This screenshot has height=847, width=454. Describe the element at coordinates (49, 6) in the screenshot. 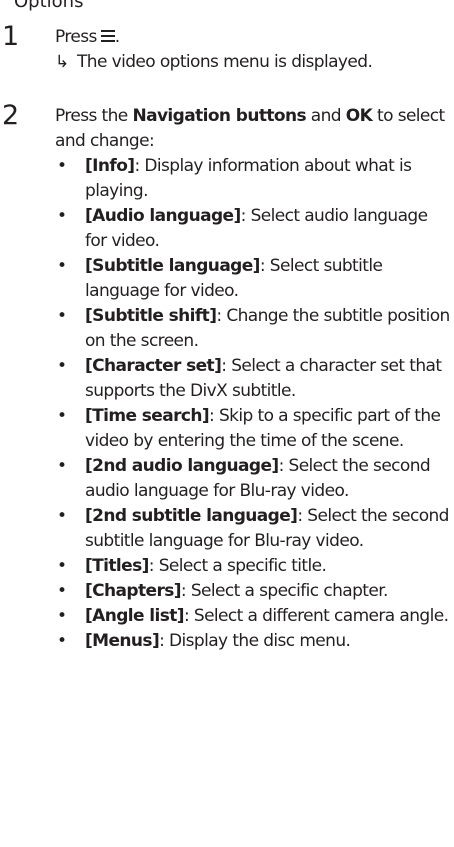

I see `cut-off-text: Options` at that location.